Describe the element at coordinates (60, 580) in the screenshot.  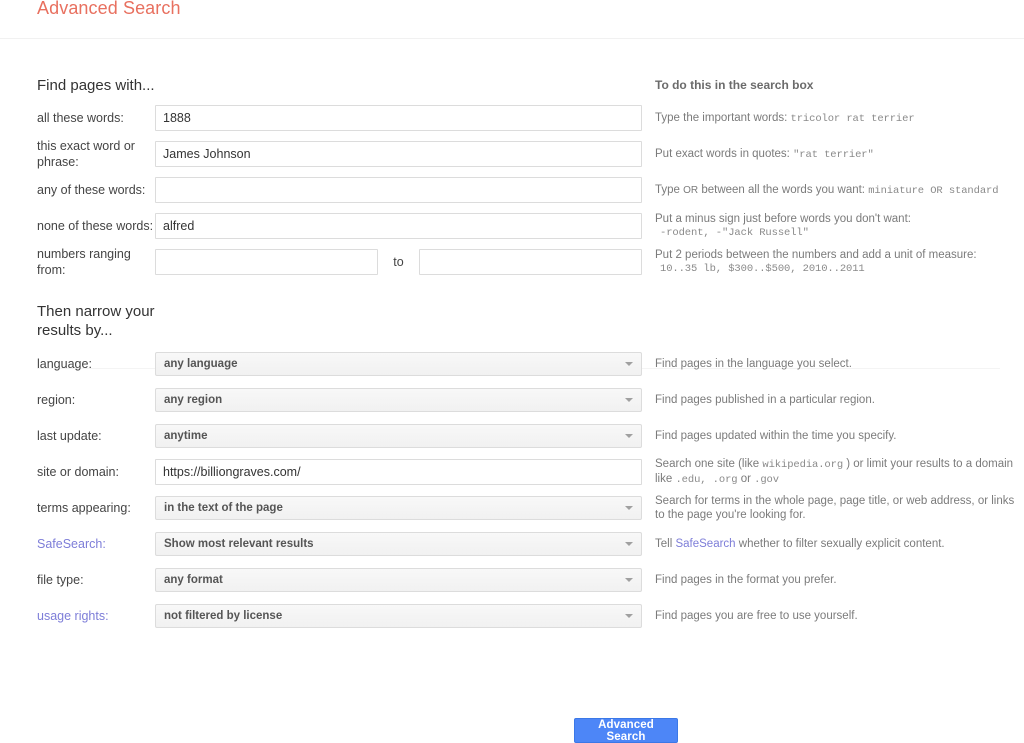
I see `label-file-type: file type:` at that location.